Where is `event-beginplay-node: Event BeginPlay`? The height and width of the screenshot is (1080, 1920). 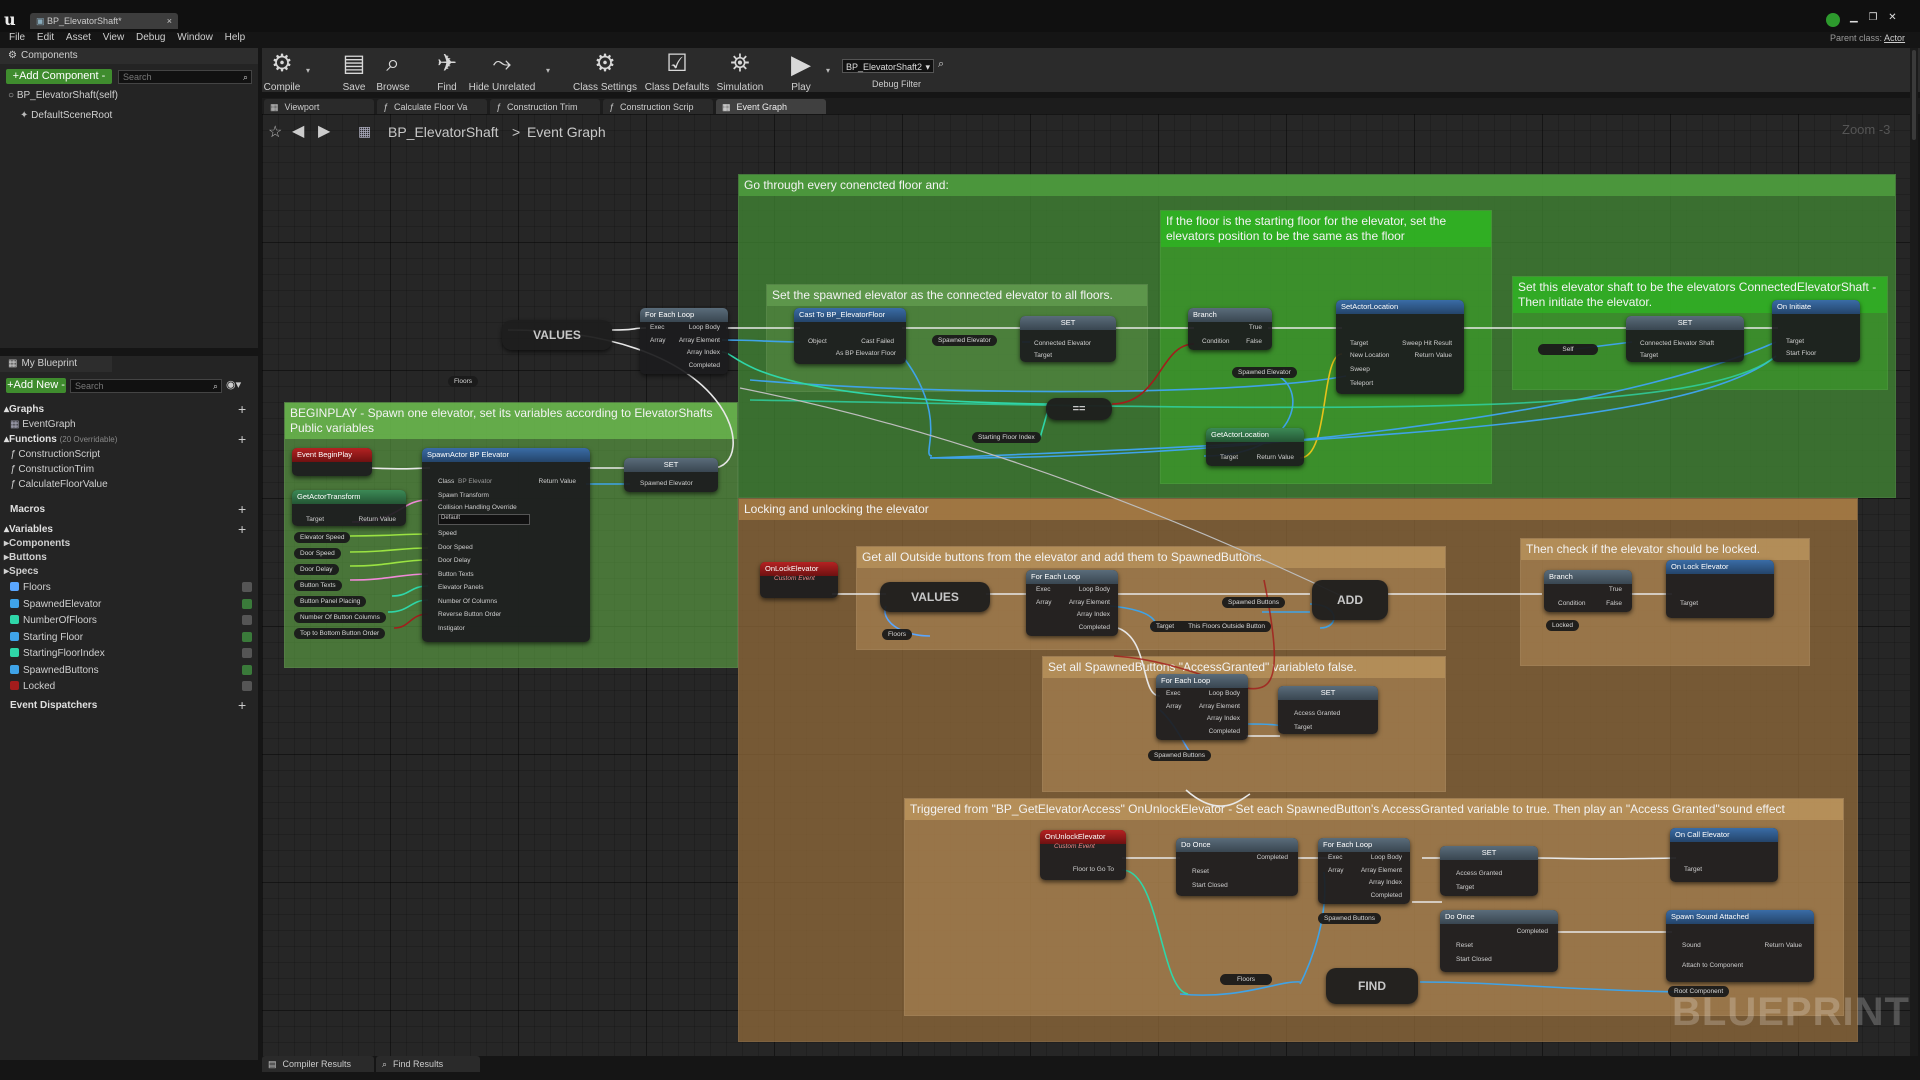 event-beginplay-node: Event BeginPlay is located at coordinates (332, 462).